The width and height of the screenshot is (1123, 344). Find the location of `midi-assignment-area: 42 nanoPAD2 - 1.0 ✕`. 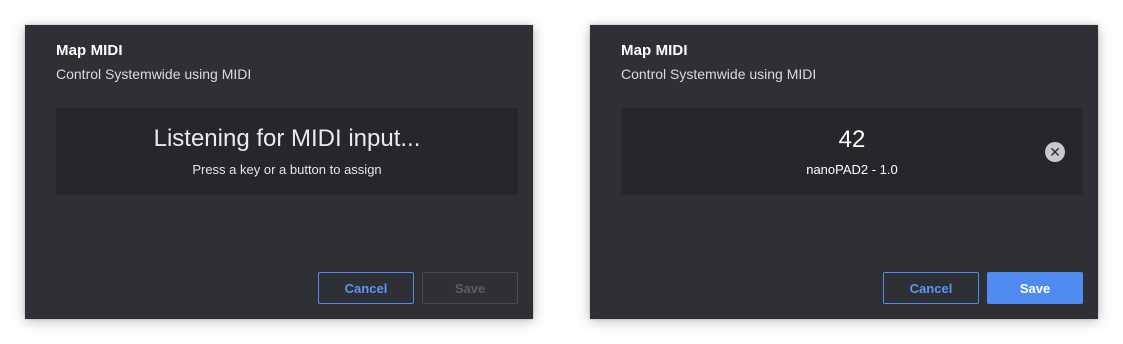

midi-assignment-area: 42 nanoPAD2 - 1.0 ✕ is located at coordinates (852, 151).